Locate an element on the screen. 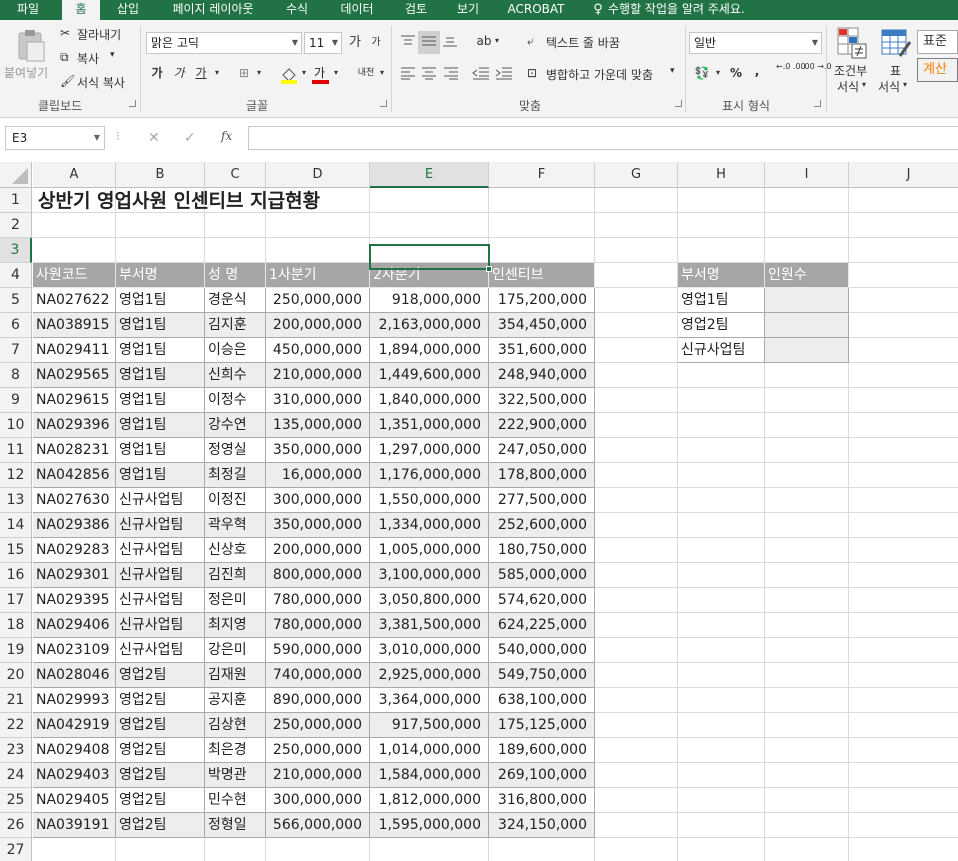 The image size is (958, 861). scissors-icon: ✂ is located at coordinates (65, 33).